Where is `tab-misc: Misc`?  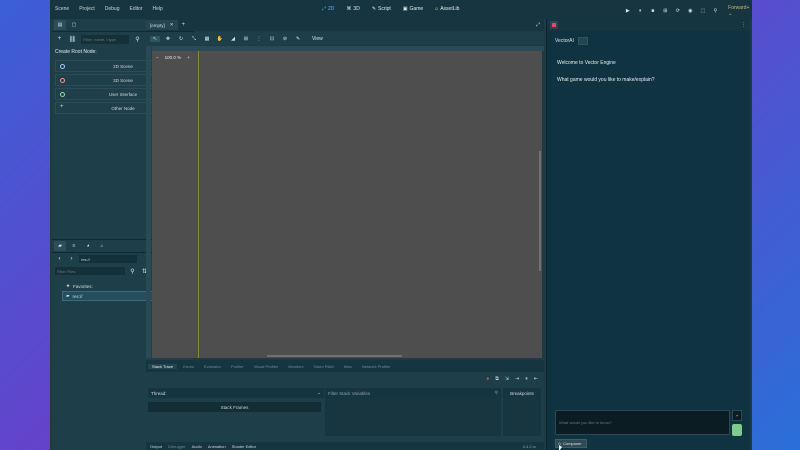
tab-misc: Misc is located at coordinates (348, 366).